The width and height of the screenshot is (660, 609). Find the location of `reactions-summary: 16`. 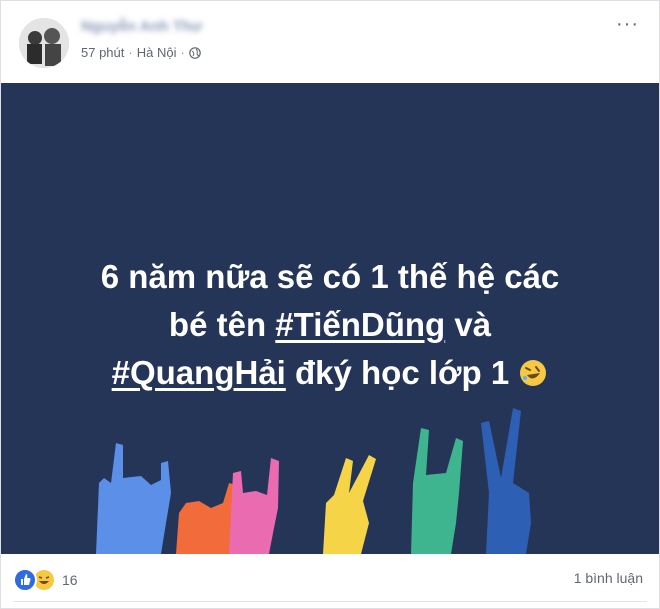

reactions-summary: 16 is located at coordinates (45, 580).